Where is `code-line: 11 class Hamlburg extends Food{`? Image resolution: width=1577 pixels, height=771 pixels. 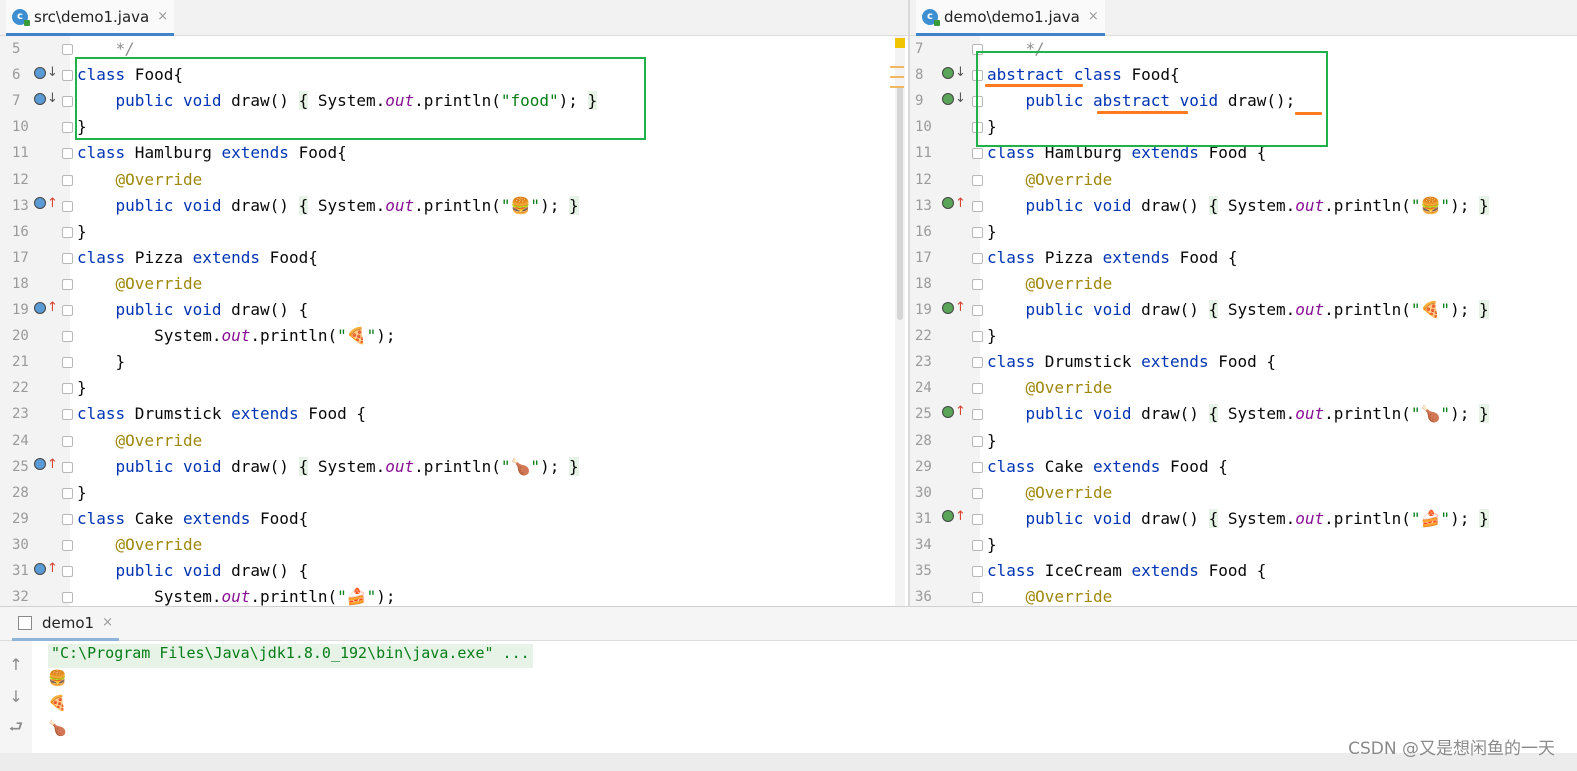
code-line: 11 class Hamlburg extends Food{ is located at coordinates (454, 153).